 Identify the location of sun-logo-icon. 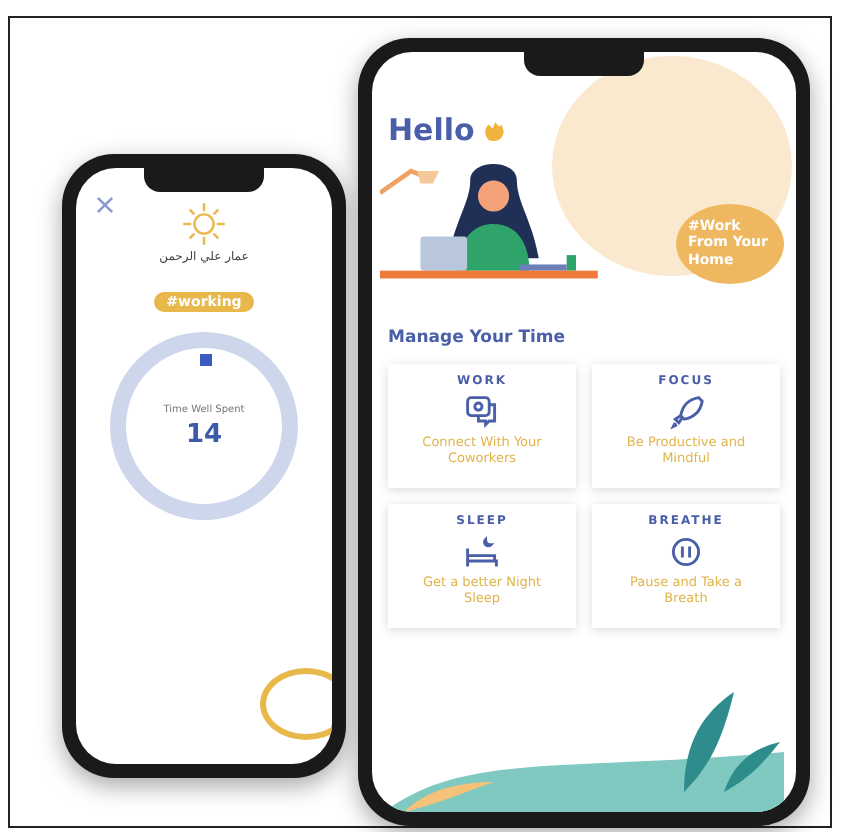
(204, 224).